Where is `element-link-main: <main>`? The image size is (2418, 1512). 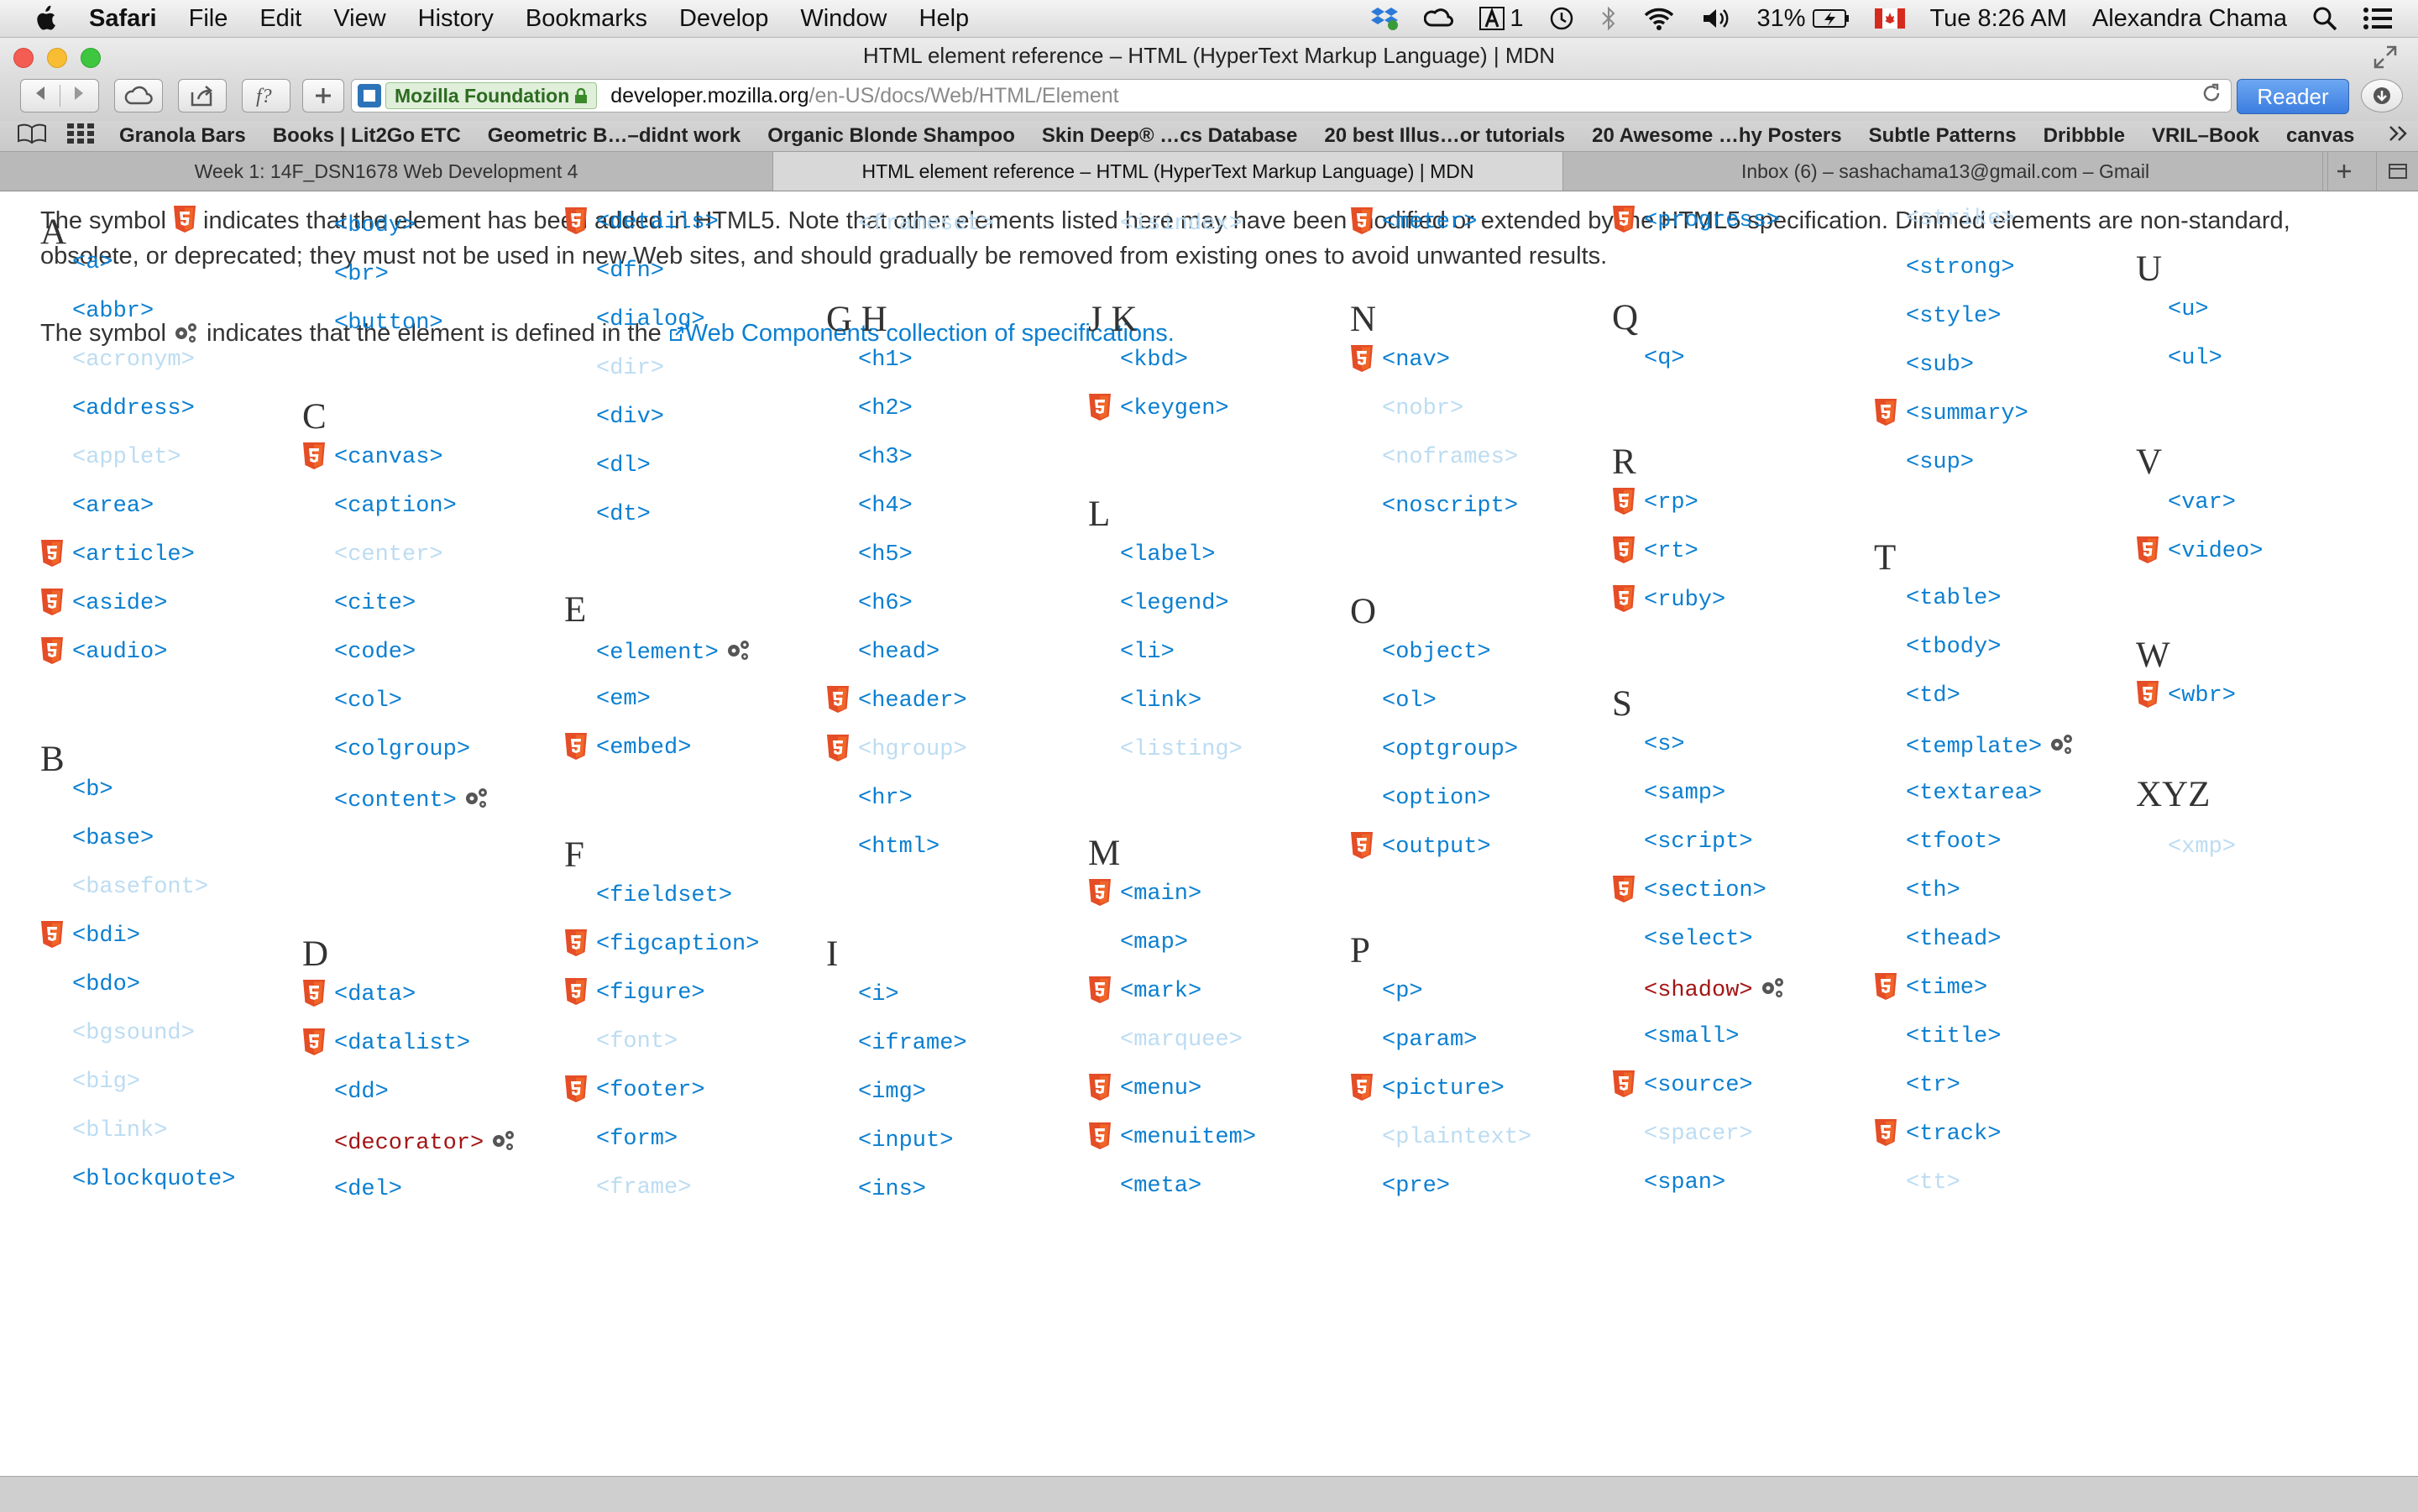
element-link-main: <main> is located at coordinates (1145, 893).